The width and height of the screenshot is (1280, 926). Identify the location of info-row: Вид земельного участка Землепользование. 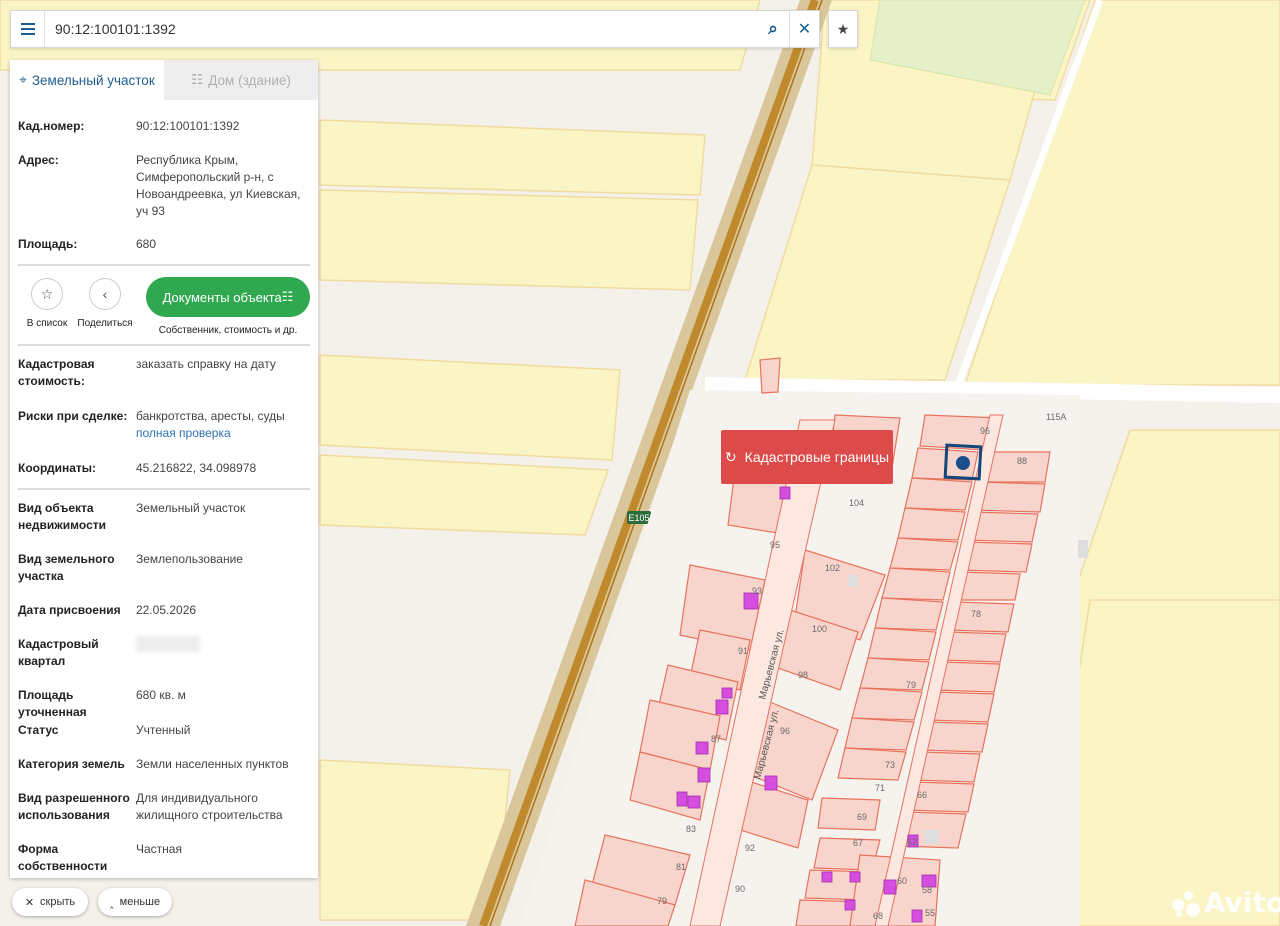
(164, 576).